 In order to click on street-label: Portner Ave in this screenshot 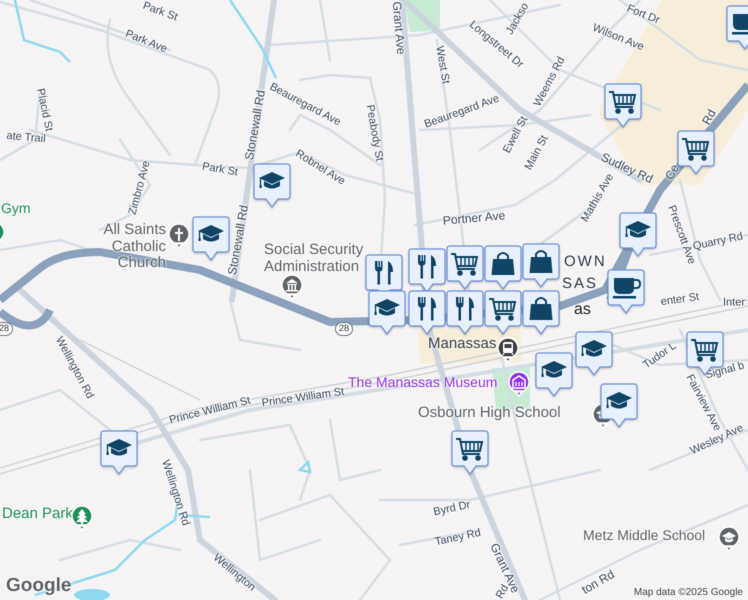, I will do `click(474, 218)`.